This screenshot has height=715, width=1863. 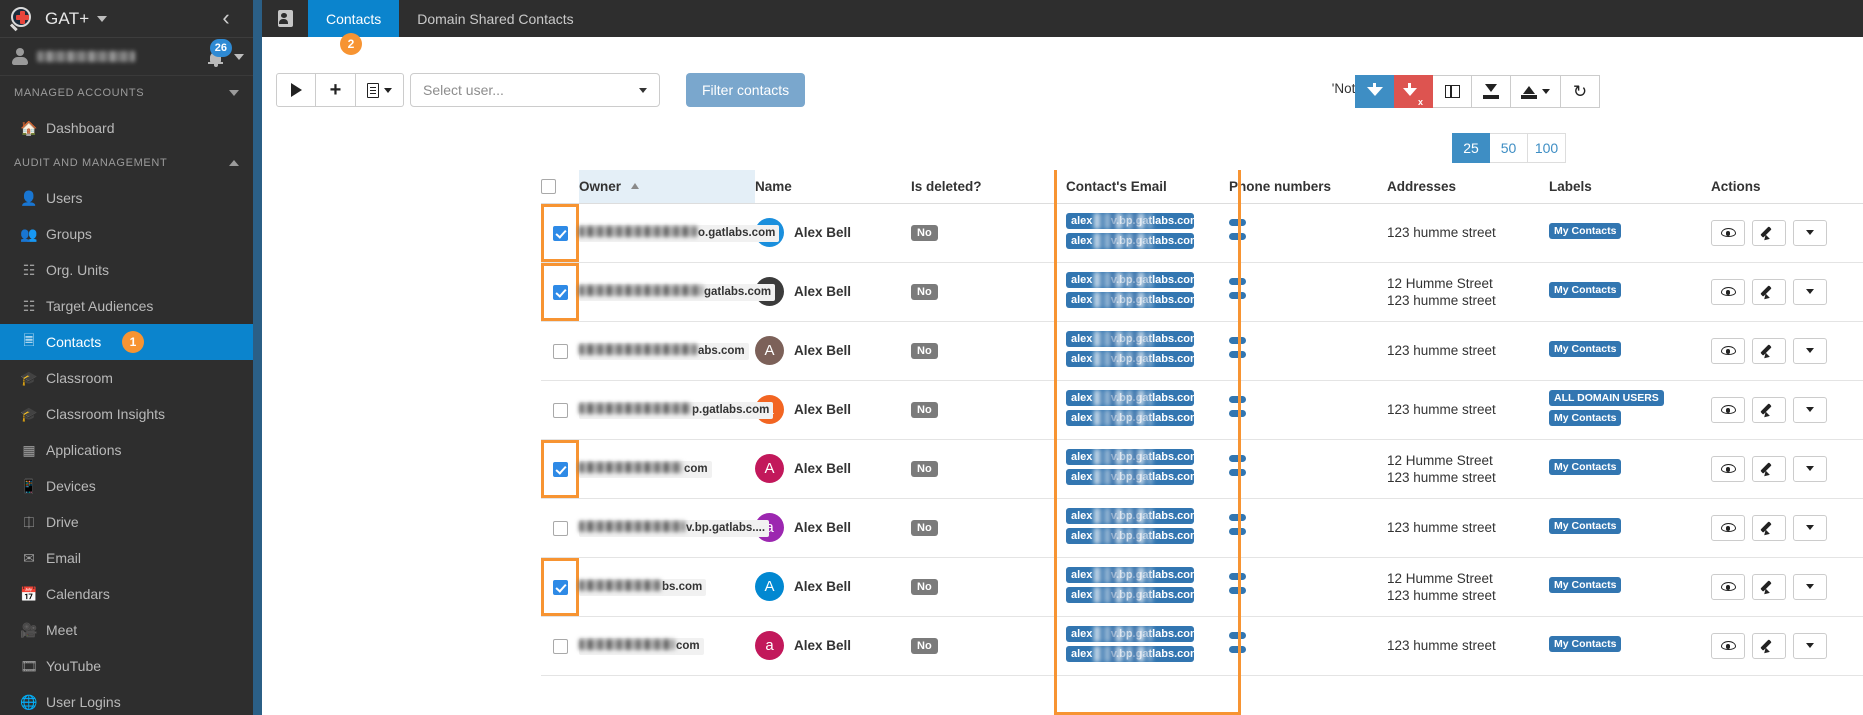 What do you see at coordinates (1536, 91) in the screenshot?
I see `export-button` at bounding box center [1536, 91].